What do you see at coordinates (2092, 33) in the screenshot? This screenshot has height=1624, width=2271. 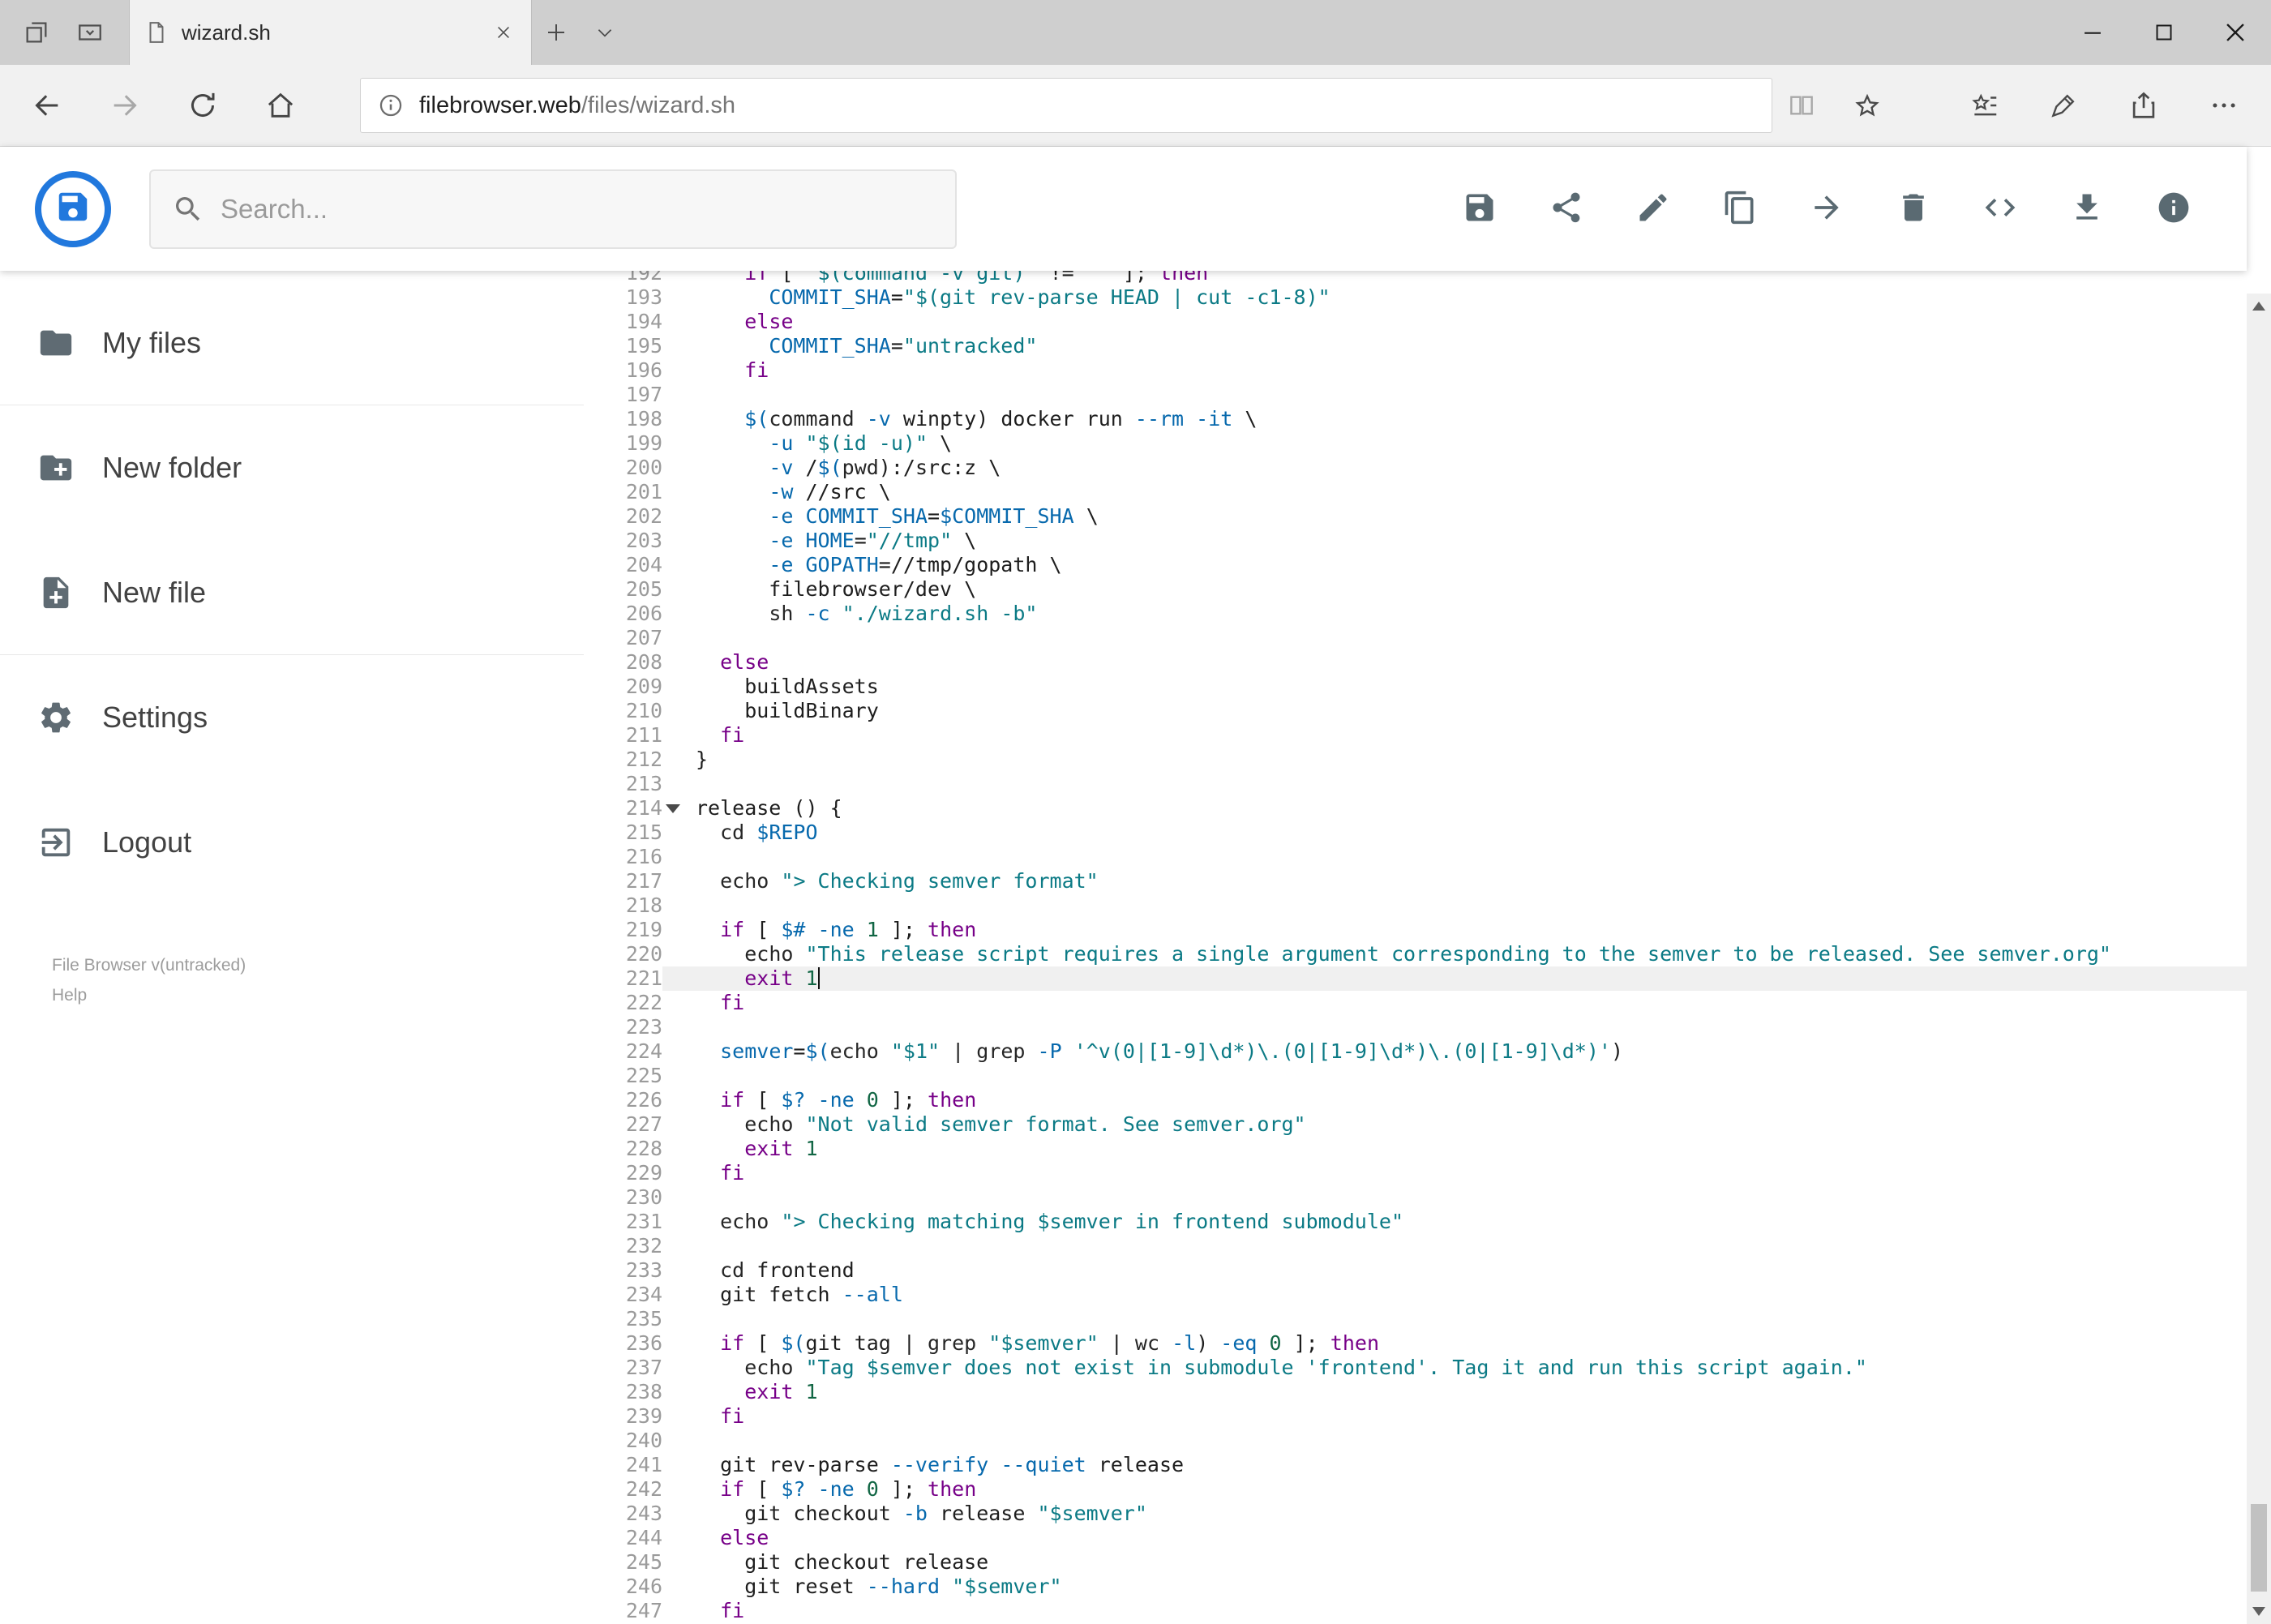 I see `window-minimize-button` at bounding box center [2092, 33].